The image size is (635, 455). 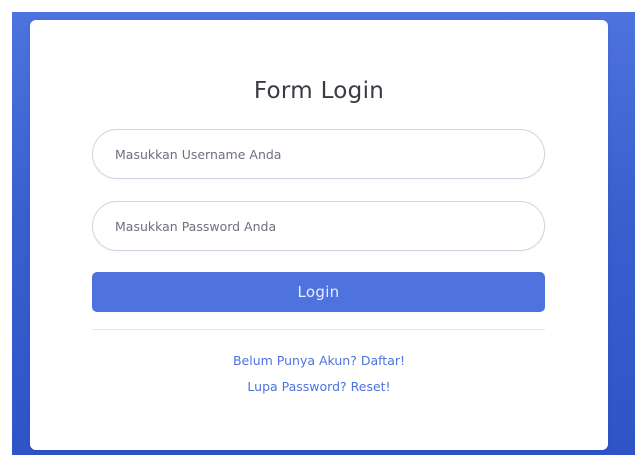 I want to click on password-input, so click(x=318, y=226).